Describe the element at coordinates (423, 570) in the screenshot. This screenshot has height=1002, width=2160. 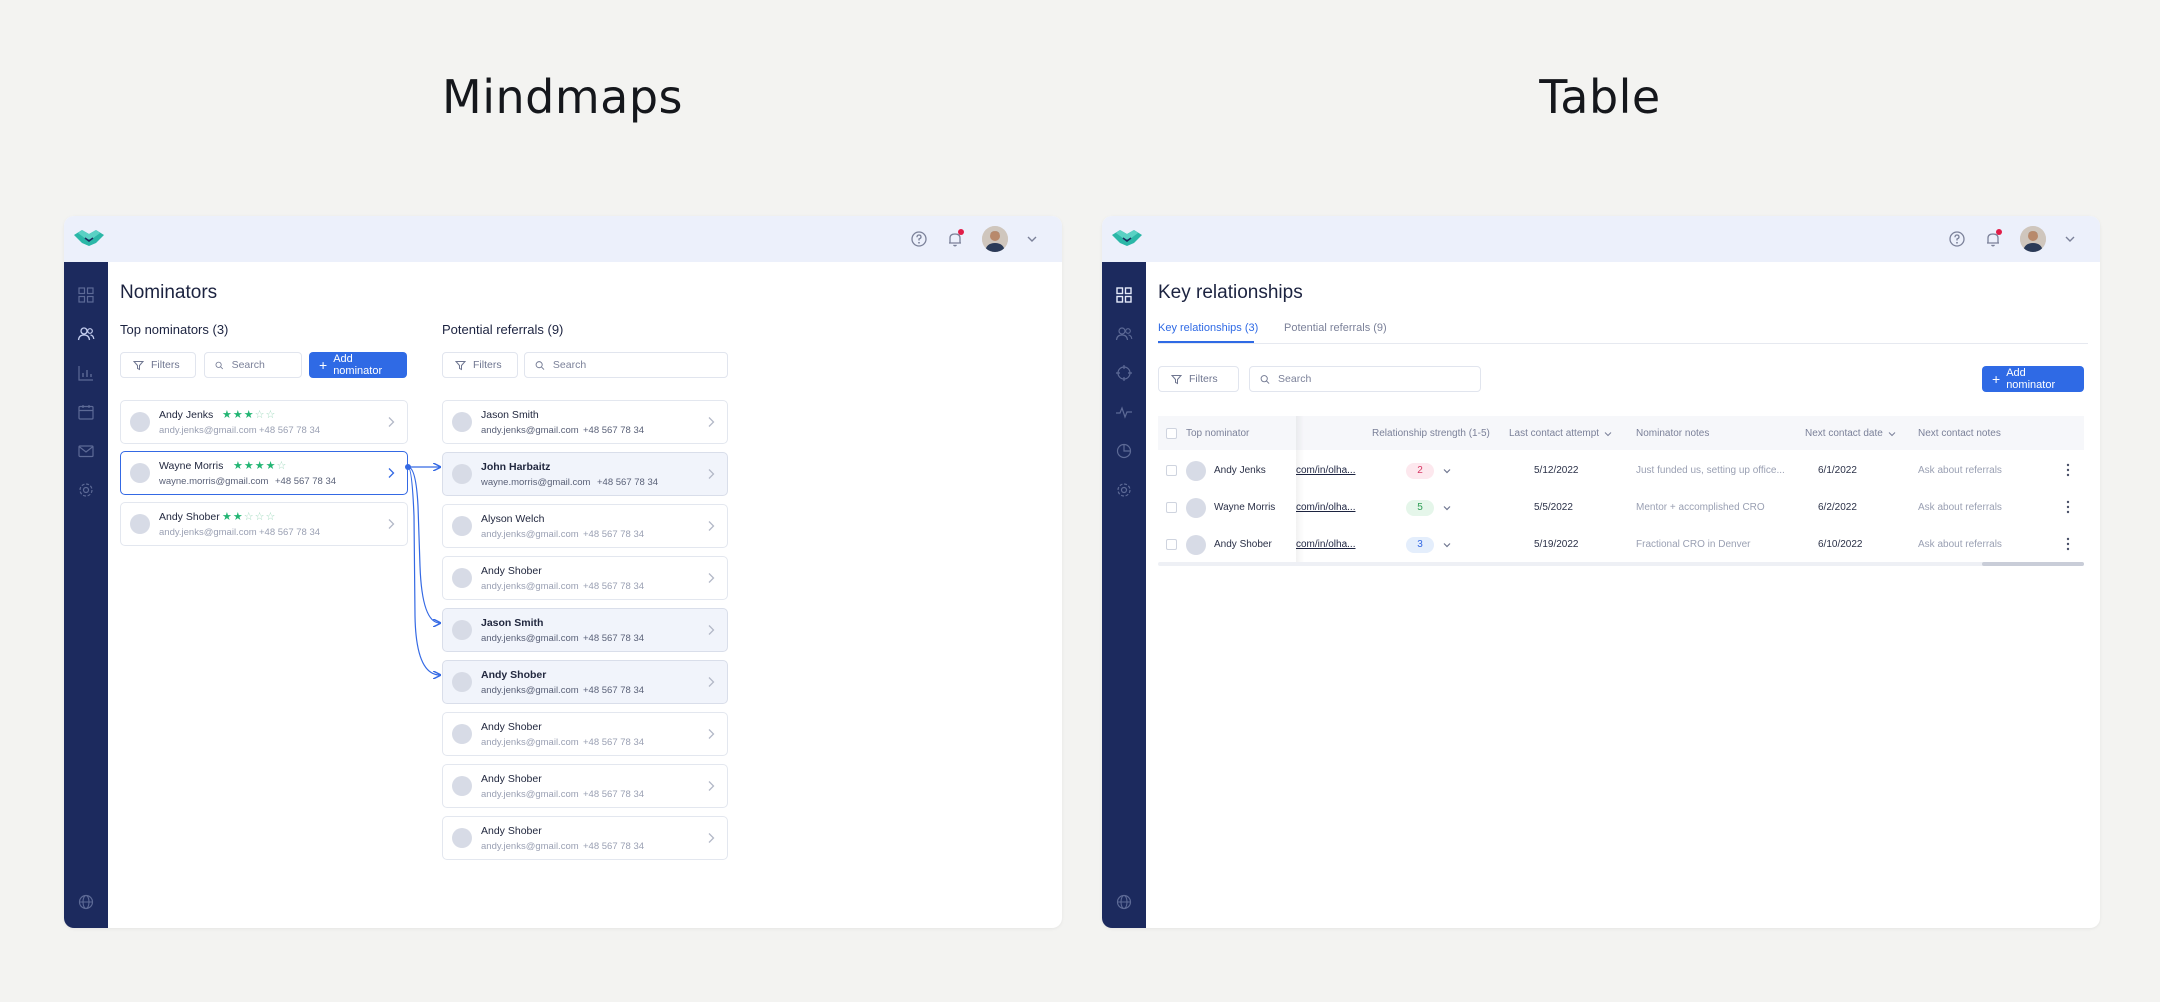
I see `connector-line` at that location.